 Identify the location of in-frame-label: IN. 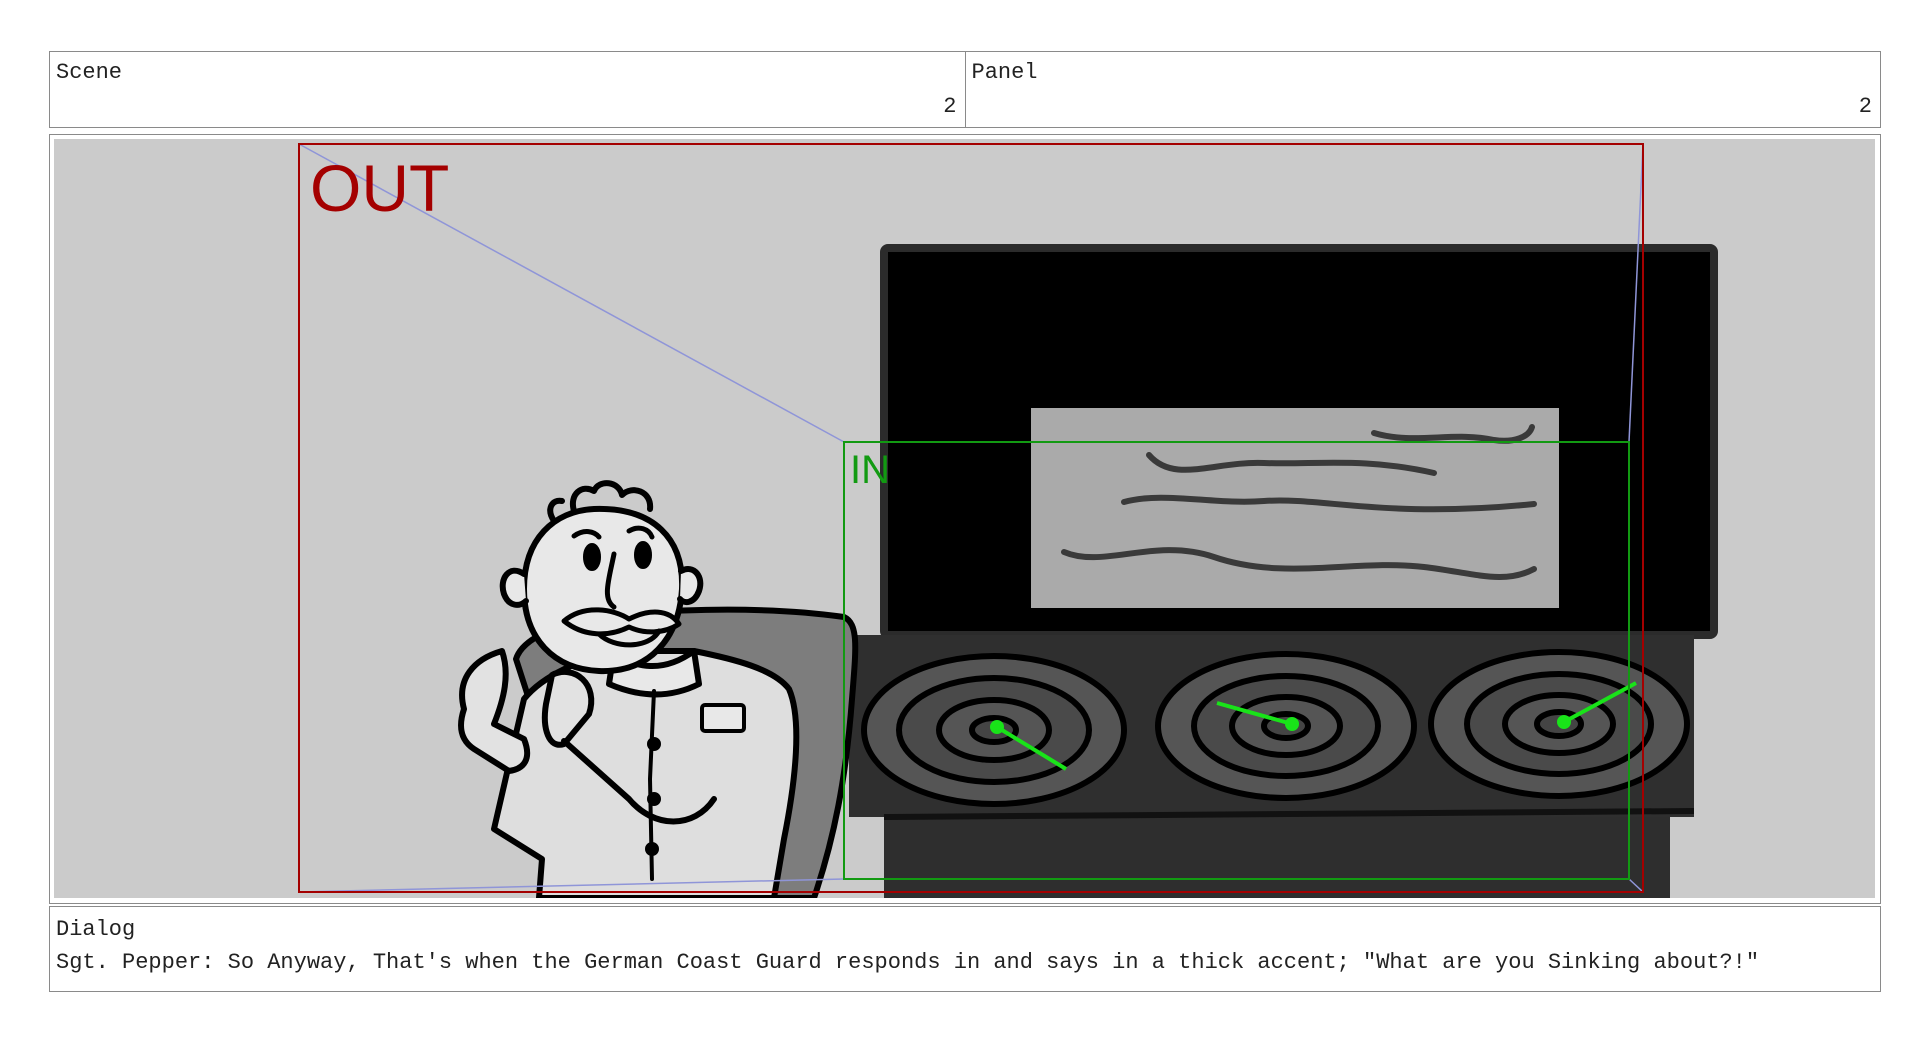
(870, 470).